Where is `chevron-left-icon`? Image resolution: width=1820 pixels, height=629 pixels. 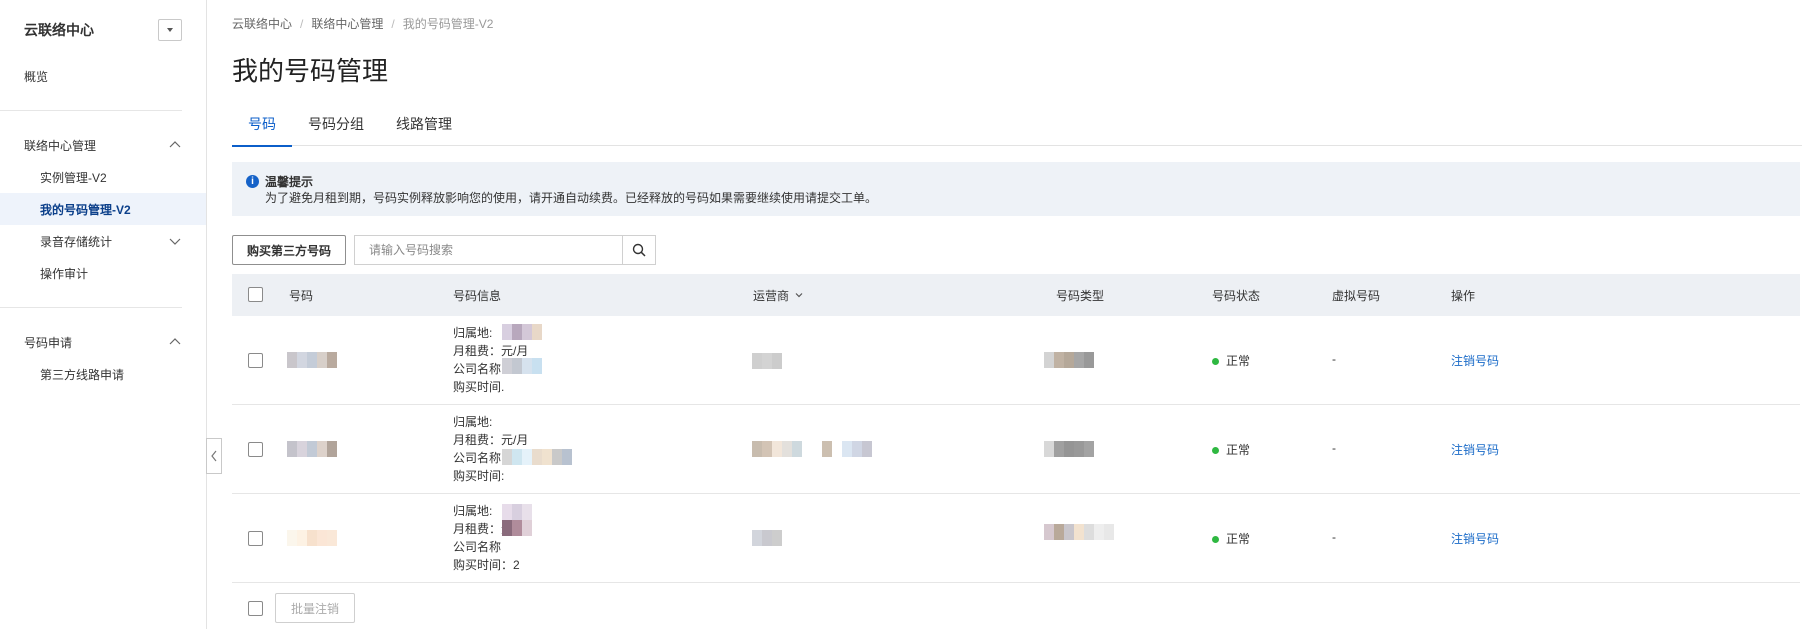
chevron-left-icon is located at coordinates (214, 456).